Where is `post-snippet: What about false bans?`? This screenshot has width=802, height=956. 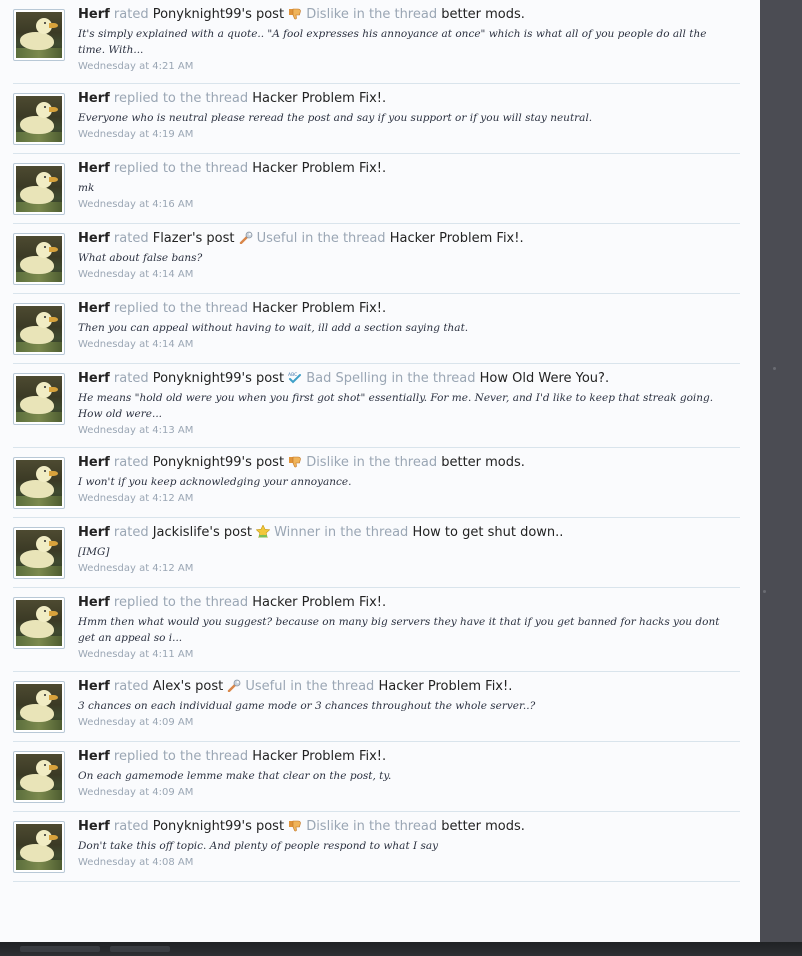 post-snippet: What about false bans? is located at coordinates (400, 258).